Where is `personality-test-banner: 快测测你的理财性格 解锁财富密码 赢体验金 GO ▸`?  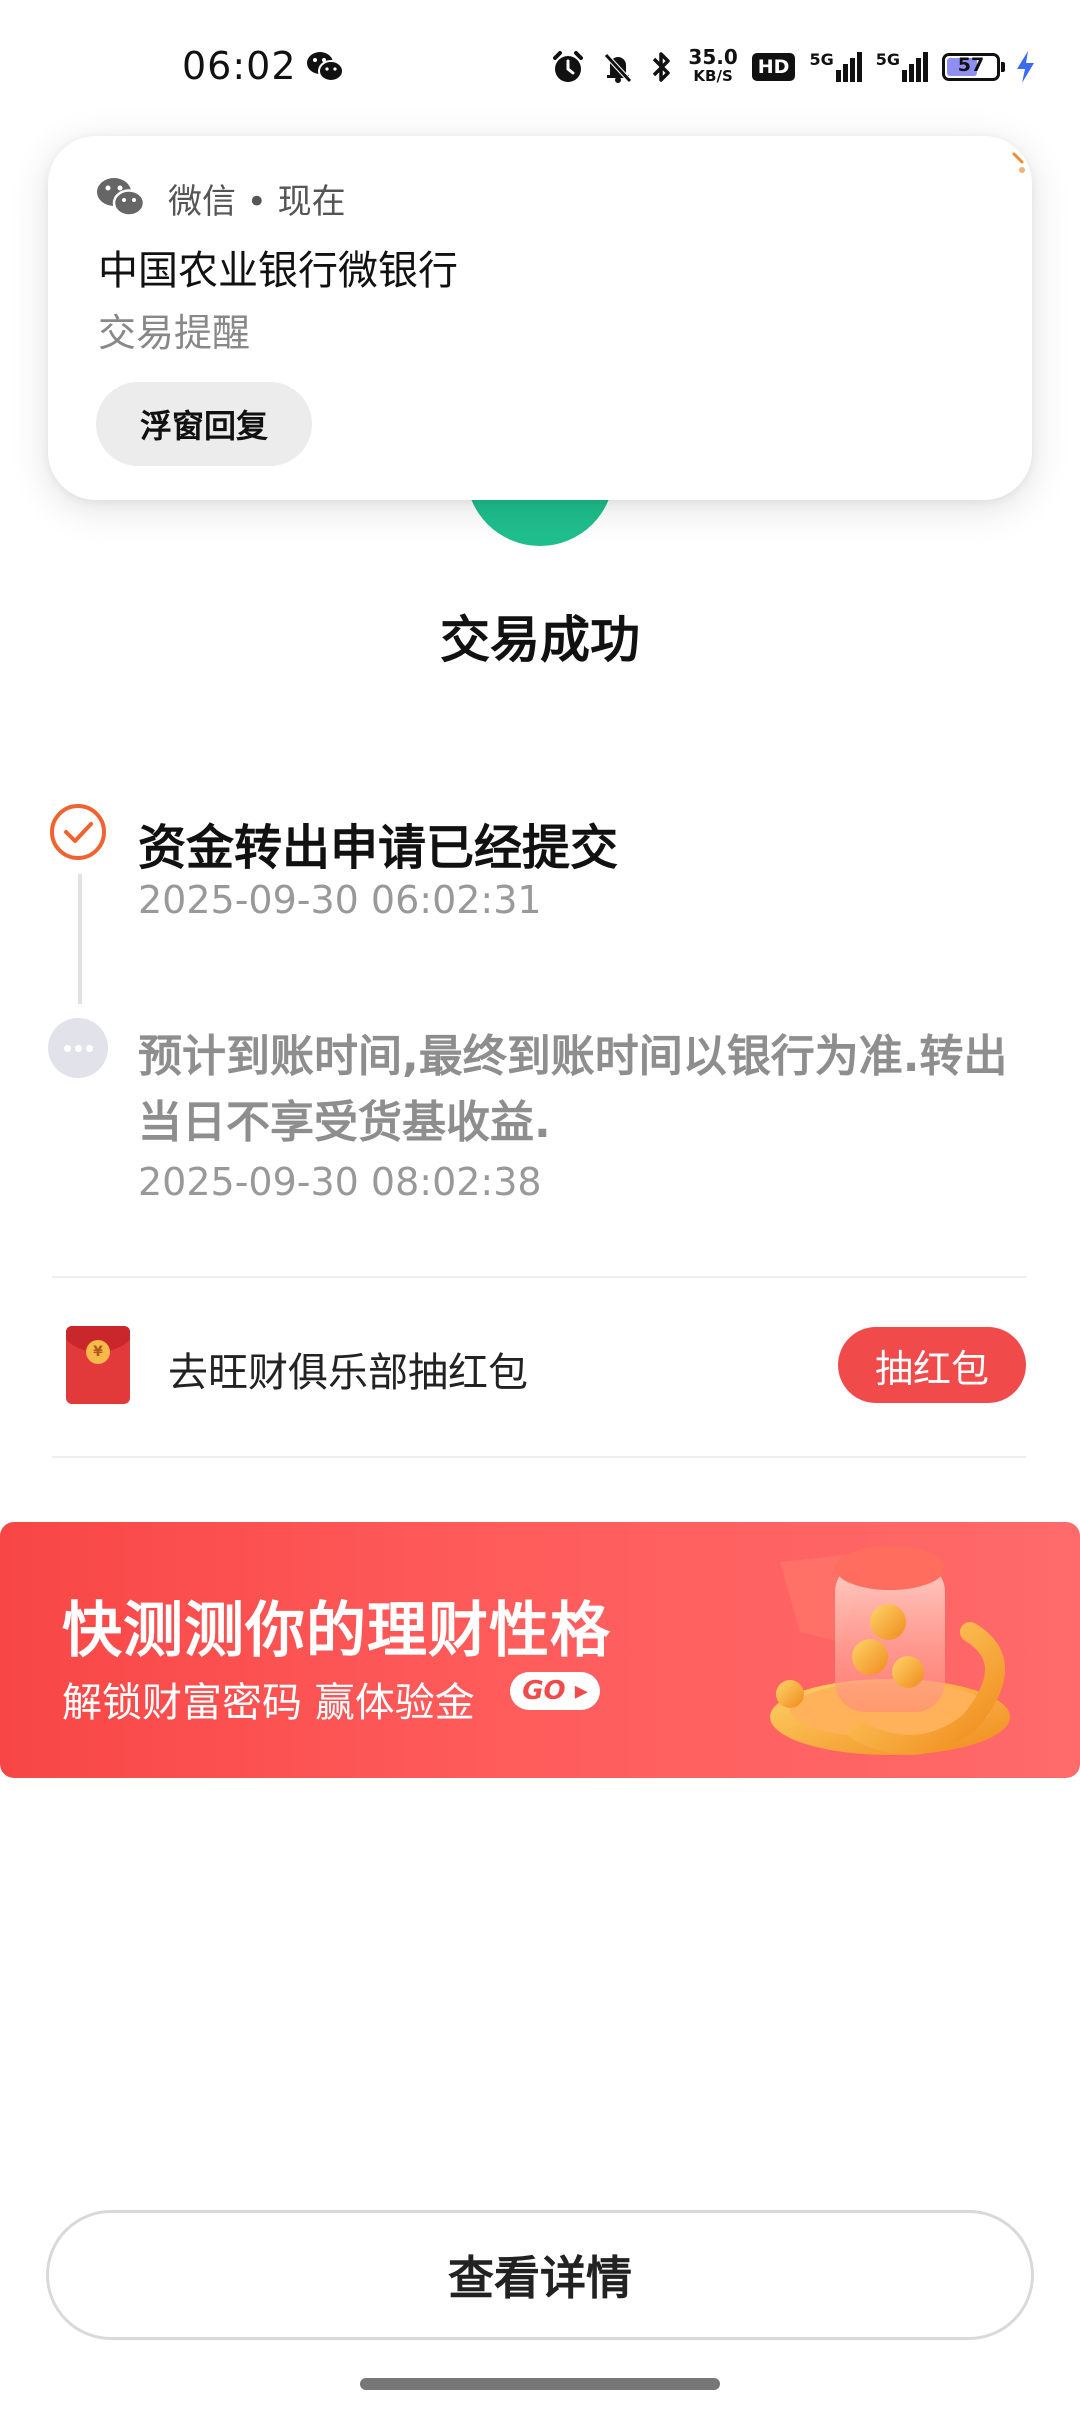 personality-test-banner: 快测测你的理财性格 解锁财富密码 赢体验金 GO ▸ is located at coordinates (540, 1650).